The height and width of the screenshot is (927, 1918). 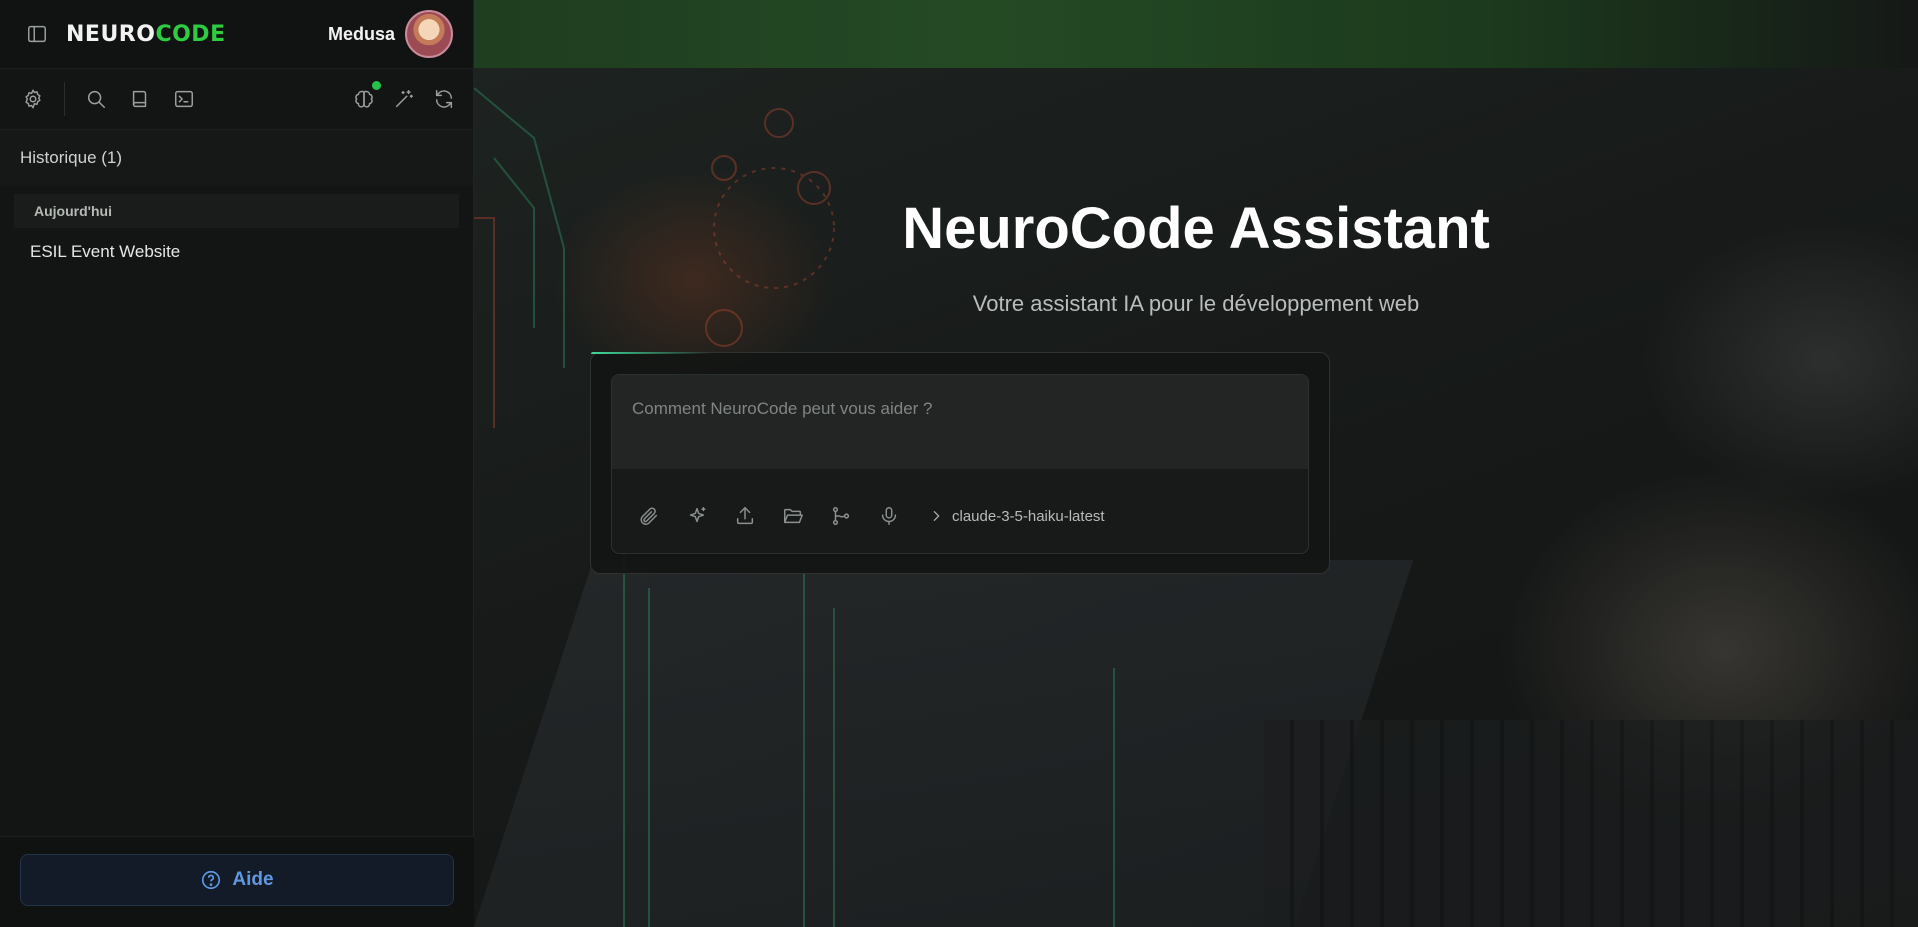 What do you see at coordinates (960, 422) in the screenshot?
I see `chat-input` at bounding box center [960, 422].